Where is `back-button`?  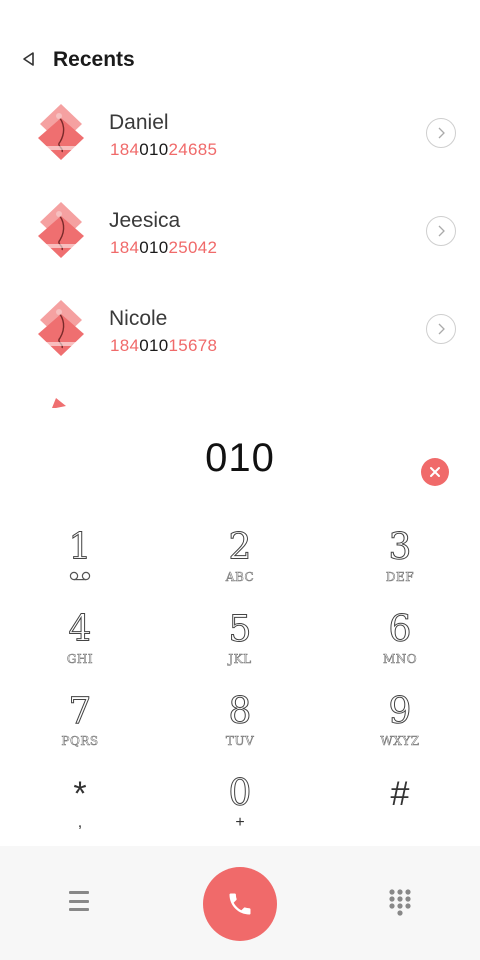
back-button is located at coordinates (29, 59).